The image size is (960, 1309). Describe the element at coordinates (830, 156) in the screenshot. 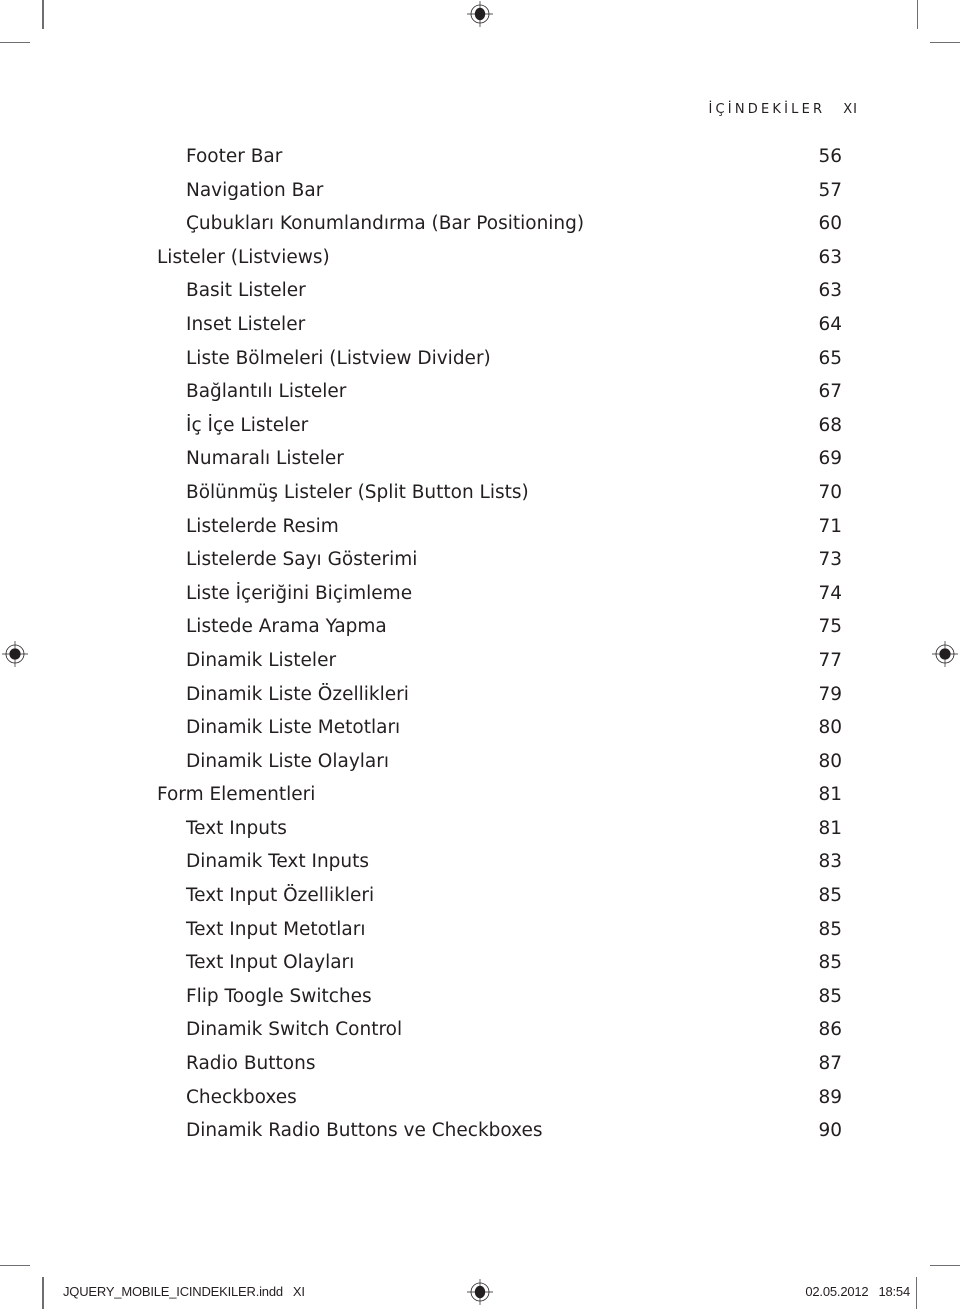

I see `toc-entry-page-number: 56` at that location.